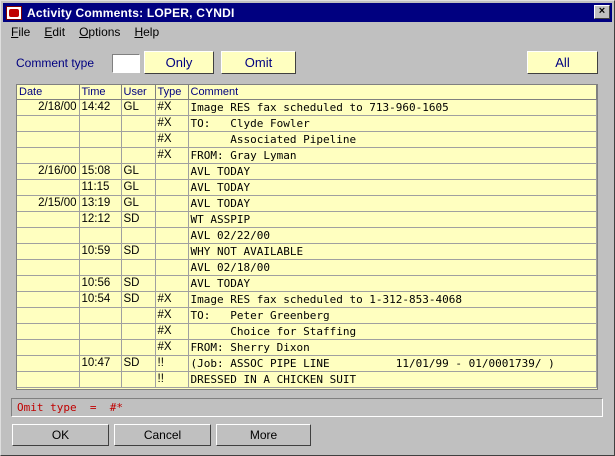 This screenshot has width=615, height=456. I want to click on omit-button: Omit, so click(258, 62).